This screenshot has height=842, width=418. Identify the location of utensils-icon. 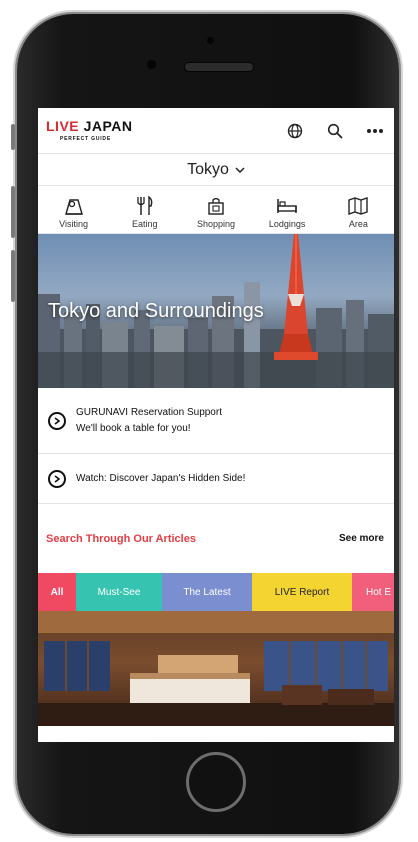
(145, 205).